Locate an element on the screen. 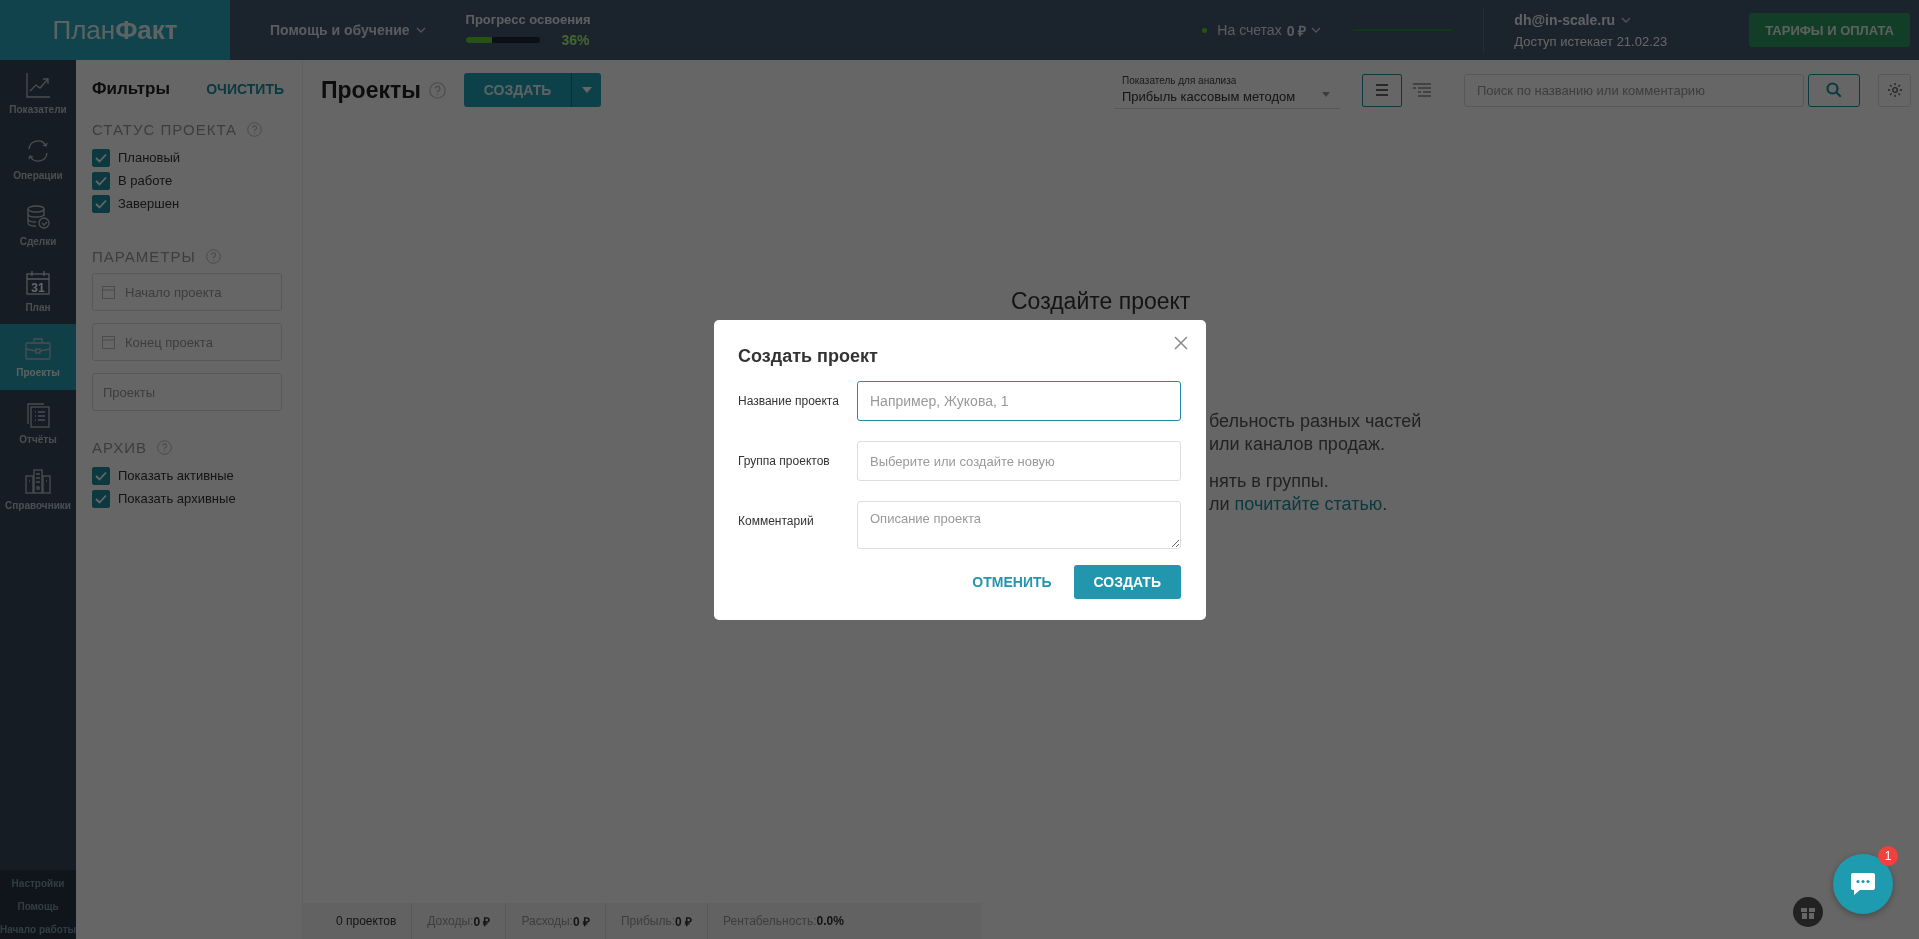 This screenshot has height=939, width=1919. tree-list-icon is located at coordinates (1422, 90).